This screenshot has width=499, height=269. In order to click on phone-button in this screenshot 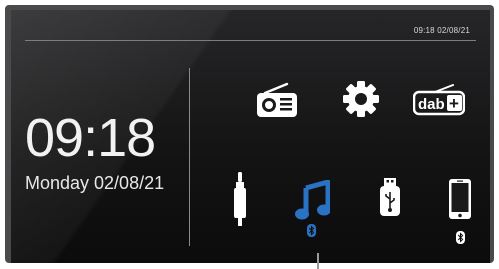, I will do `click(460, 211)`.